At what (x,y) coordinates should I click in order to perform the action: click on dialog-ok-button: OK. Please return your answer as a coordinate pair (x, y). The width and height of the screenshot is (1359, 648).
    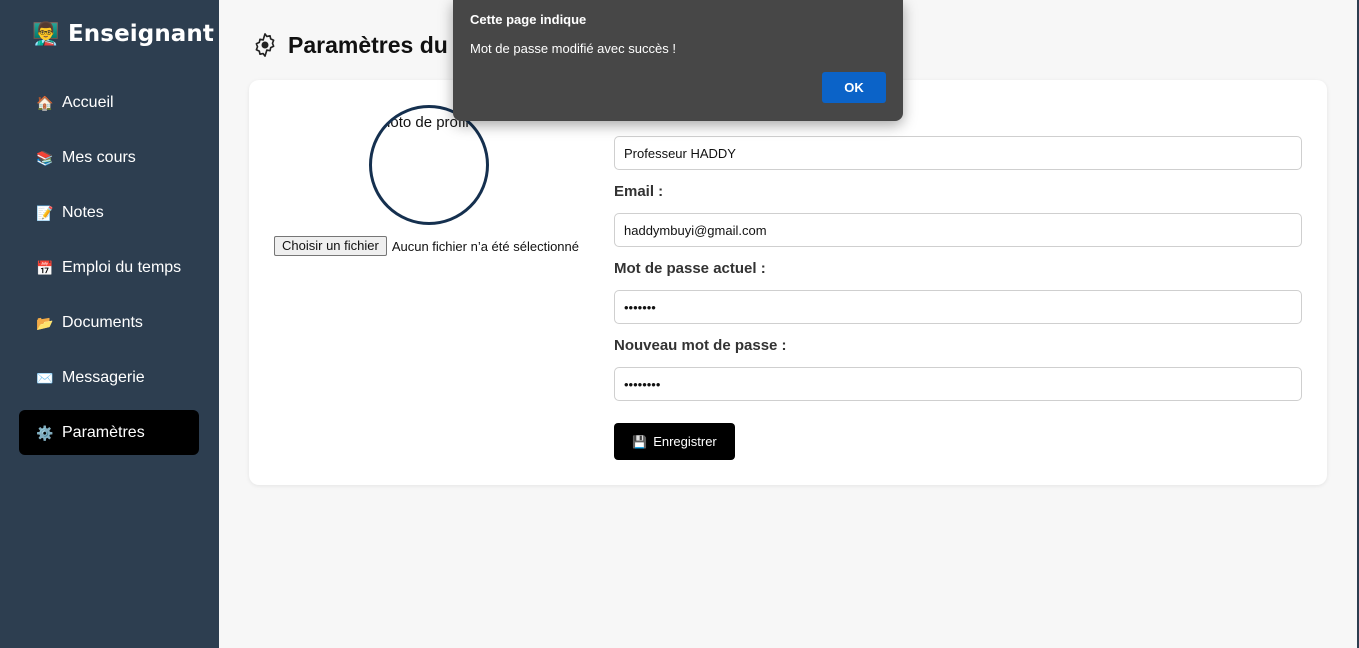
    Looking at the image, I should click on (854, 87).